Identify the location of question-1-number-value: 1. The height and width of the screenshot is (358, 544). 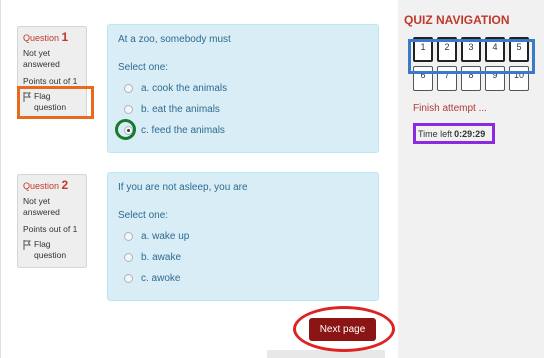
(65, 37).